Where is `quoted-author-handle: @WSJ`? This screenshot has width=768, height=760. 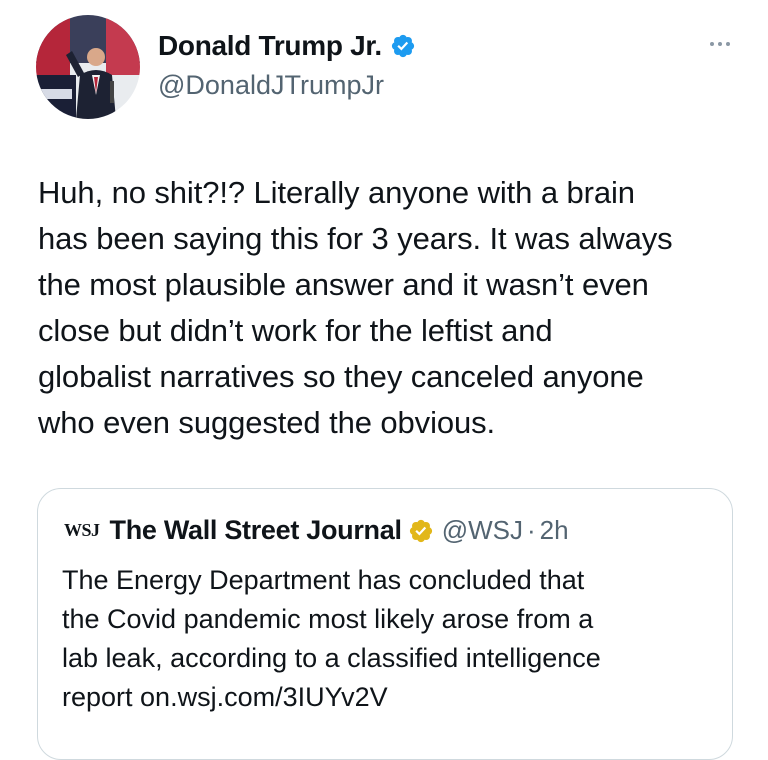 quoted-author-handle: @WSJ is located at coordinates (482, 530).